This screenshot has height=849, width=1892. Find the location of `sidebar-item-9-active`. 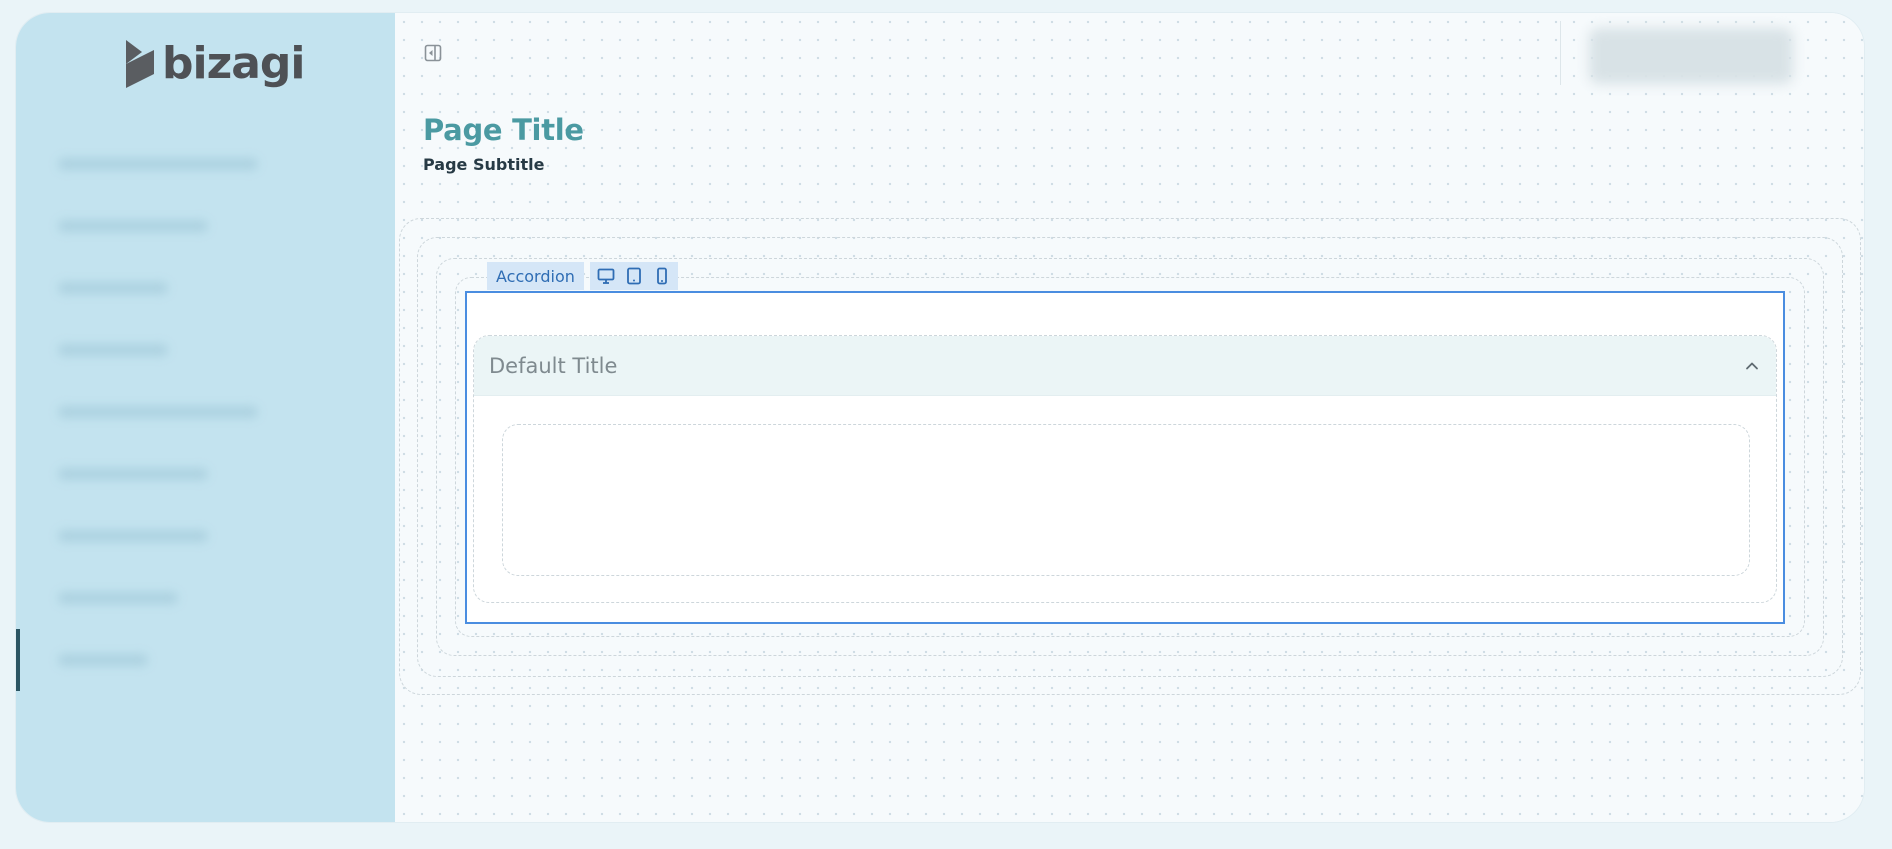

sidebar-item-9-active is located at coordinates (197, 660).